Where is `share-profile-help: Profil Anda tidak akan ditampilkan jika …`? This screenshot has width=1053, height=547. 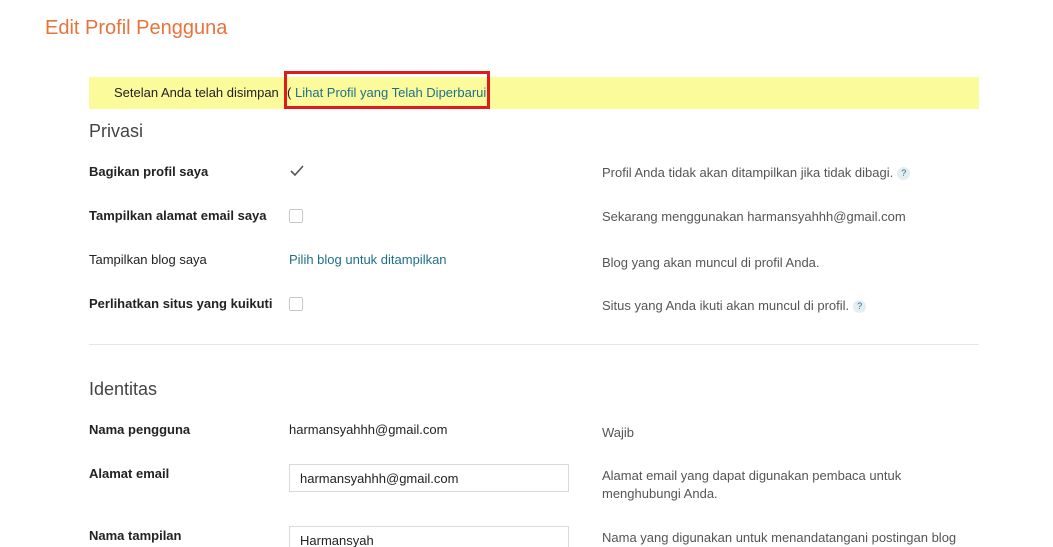 share-profile-help: Profil Anda tidak akan ditampilkan jika … is located at coordinates (782, 173).